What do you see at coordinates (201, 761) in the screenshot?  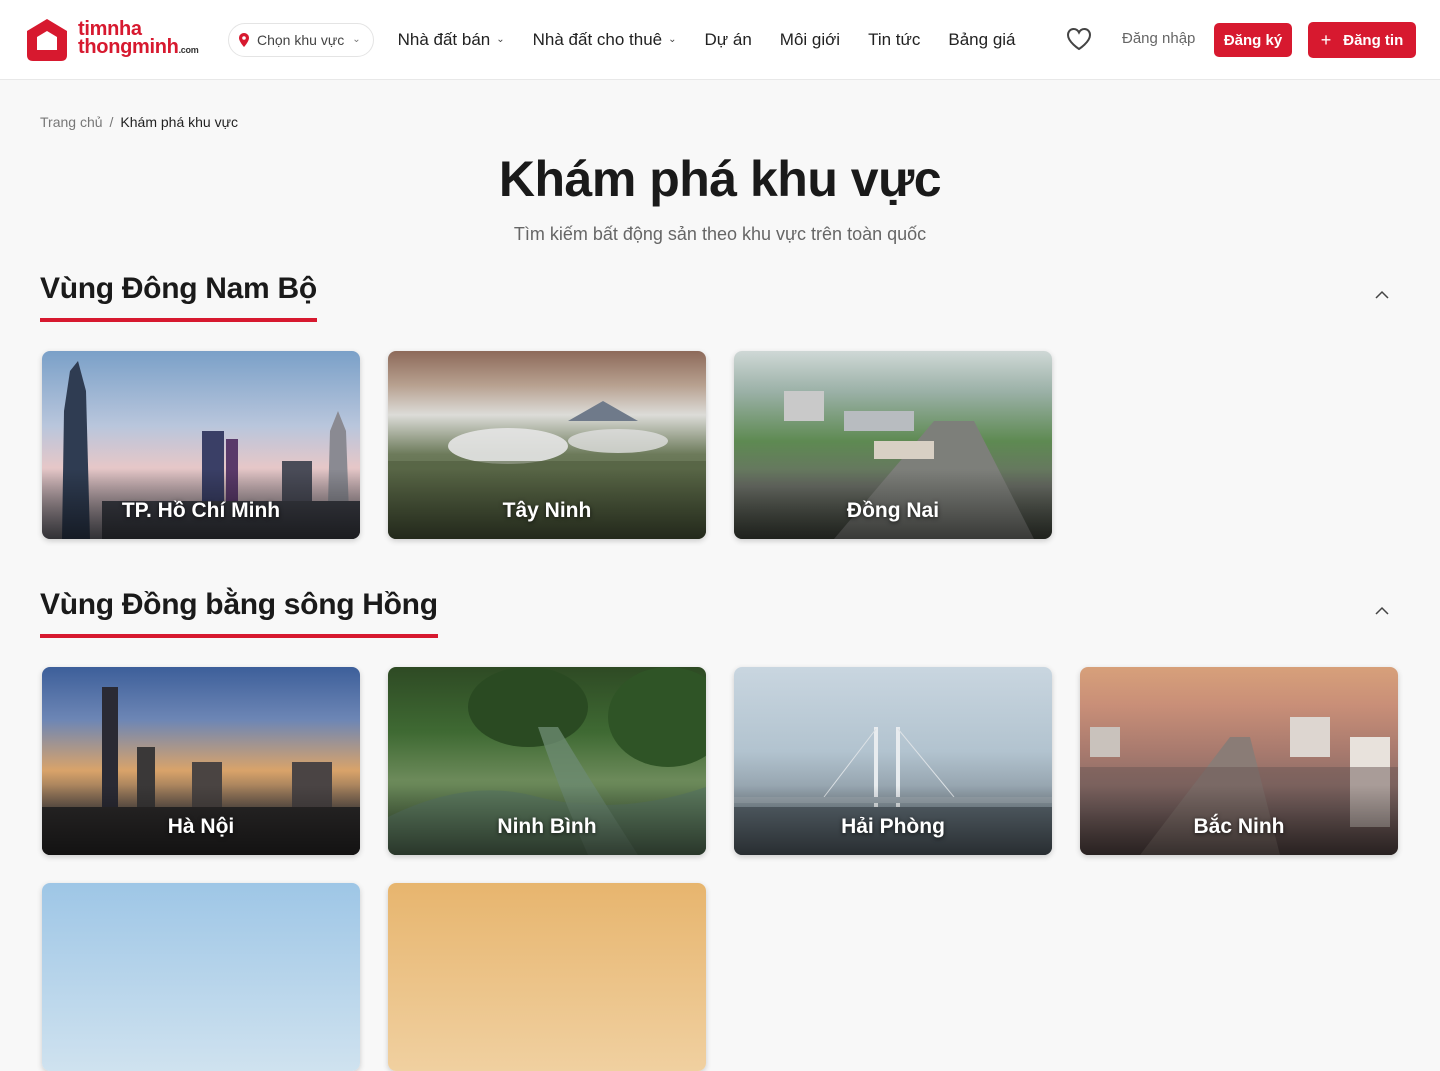 I see `region-card-ha-noi: Hà Nội` at bounding box center [201, 761].